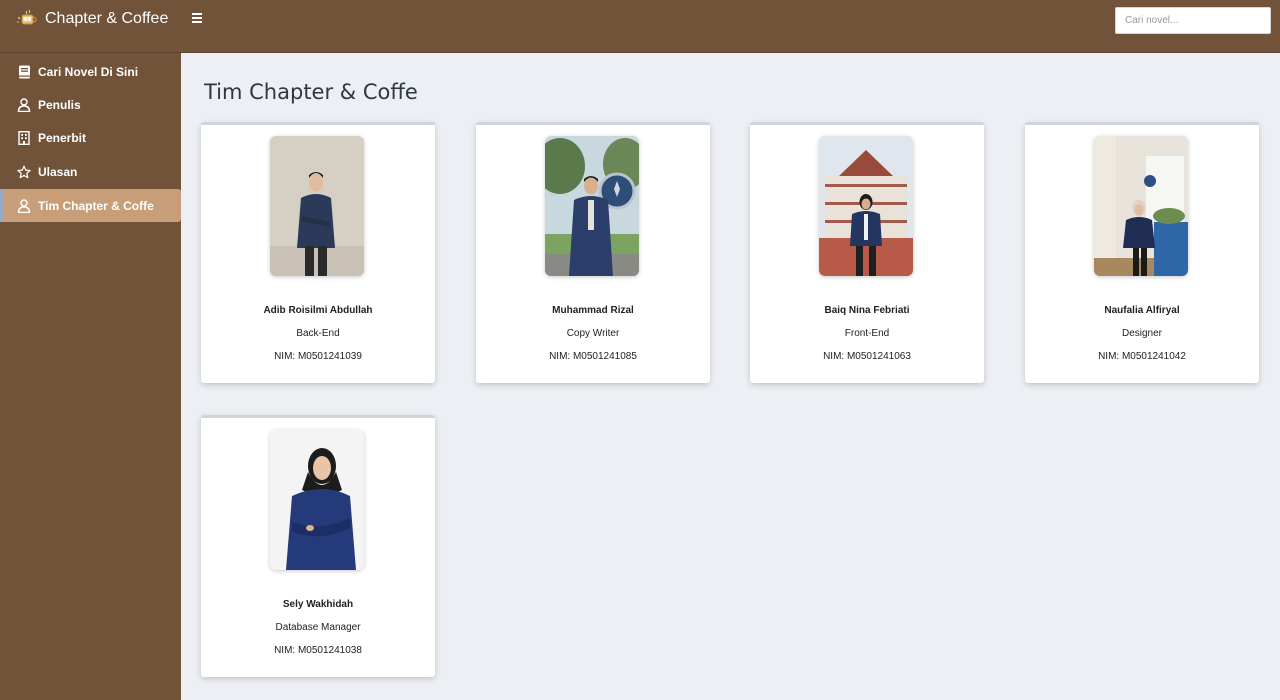 Image resolution: width=1280 pixels, height=700 pixels. What do you see at coordinates (96, 205) in the screenshot?
I see `sidebar-item-label: Tim Chapter & Coffe` at bounding box center [96, 205].